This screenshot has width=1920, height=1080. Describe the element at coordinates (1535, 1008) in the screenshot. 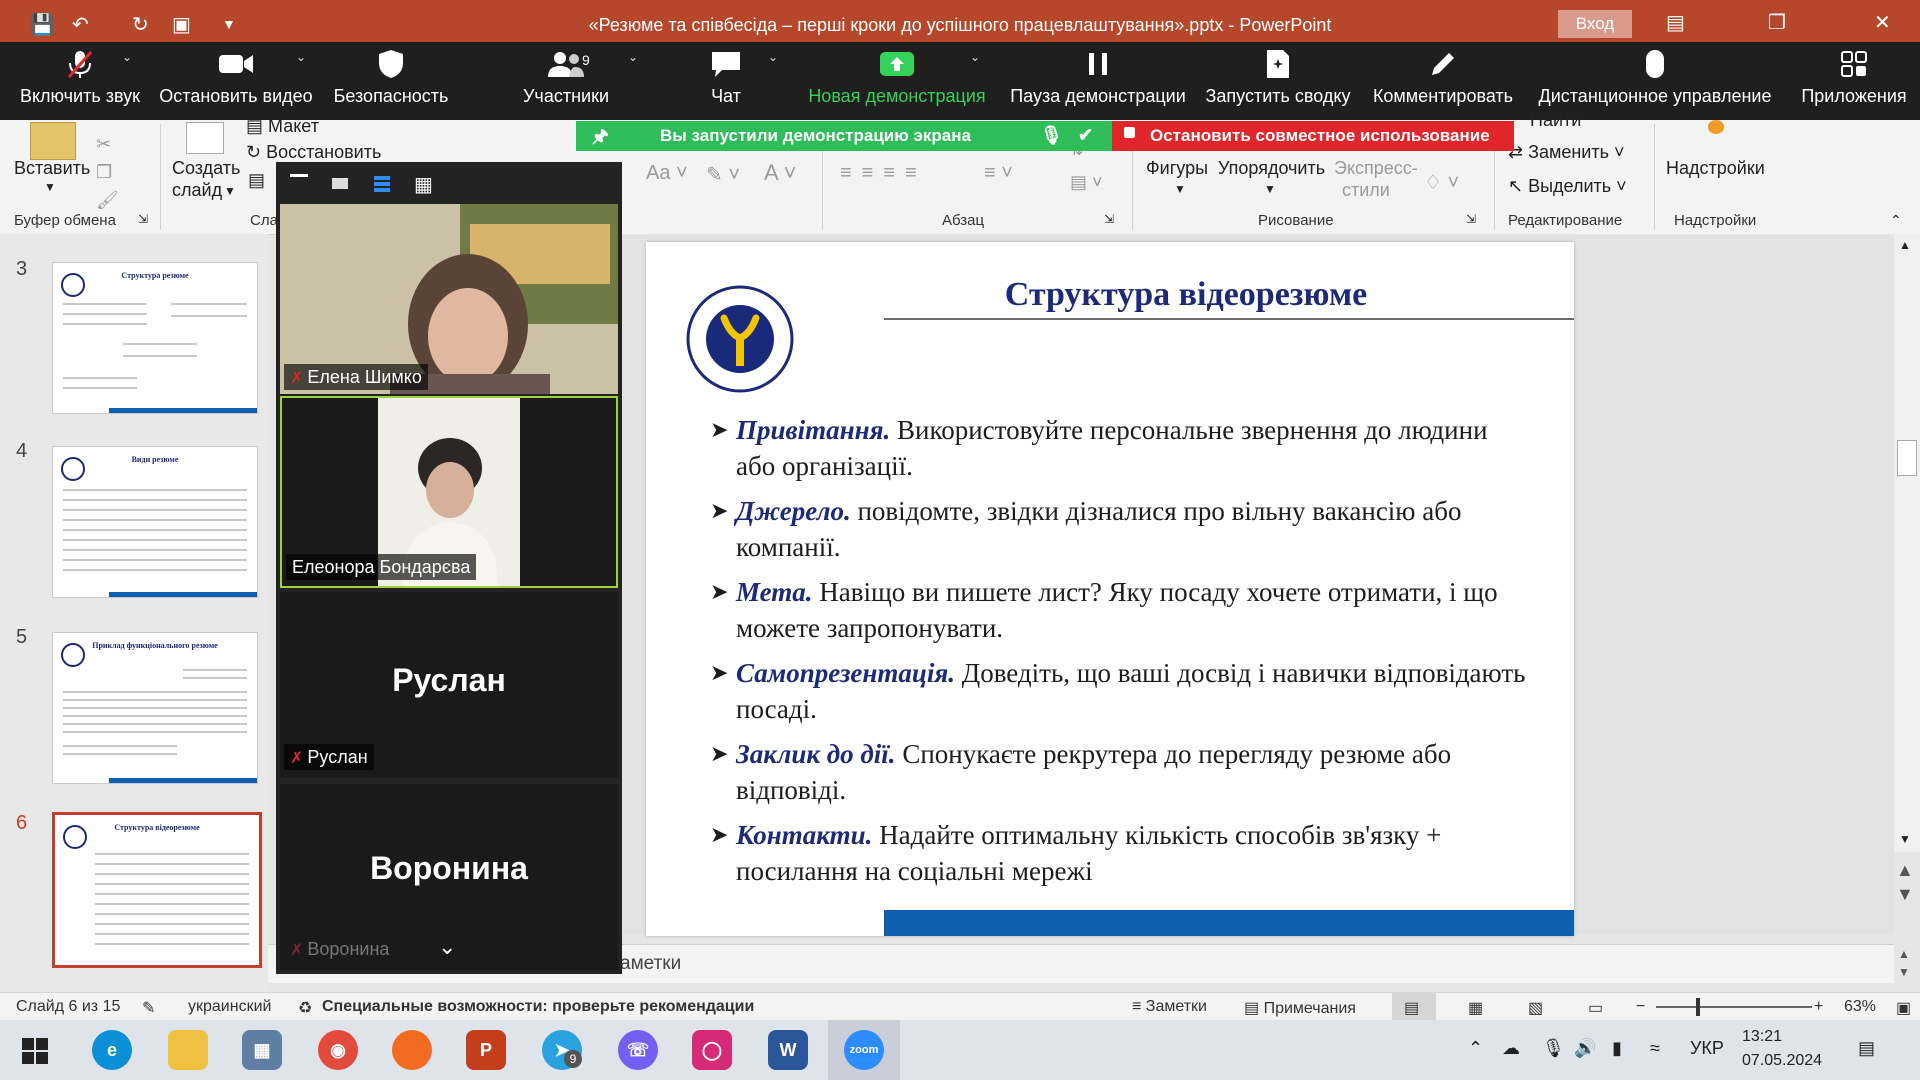

I see `reading-view-icon: ▧` at that location.